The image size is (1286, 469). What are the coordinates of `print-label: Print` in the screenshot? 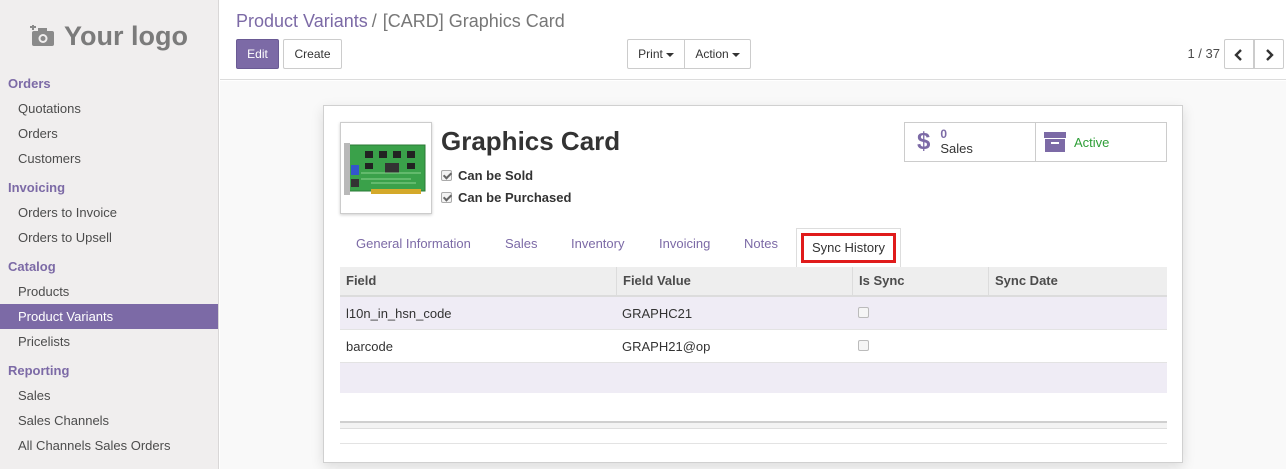 It's located at (650, 54).